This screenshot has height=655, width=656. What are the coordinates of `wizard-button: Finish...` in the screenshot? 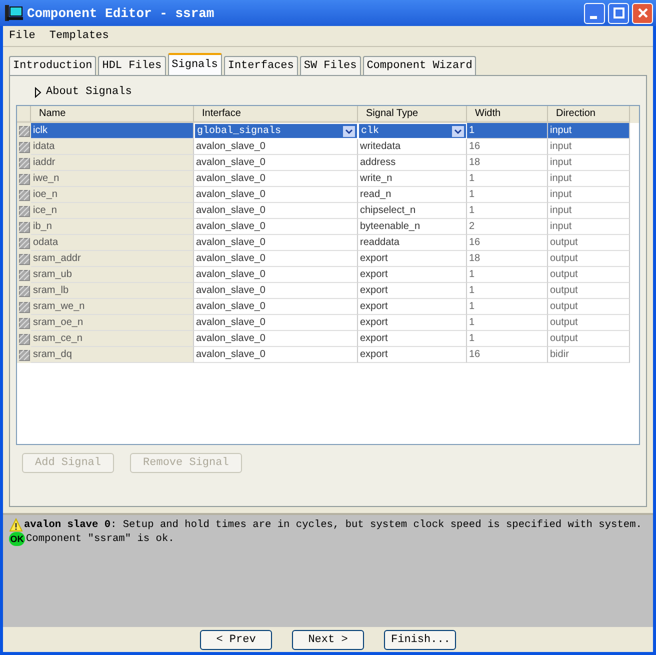 It's located at (420, 640).